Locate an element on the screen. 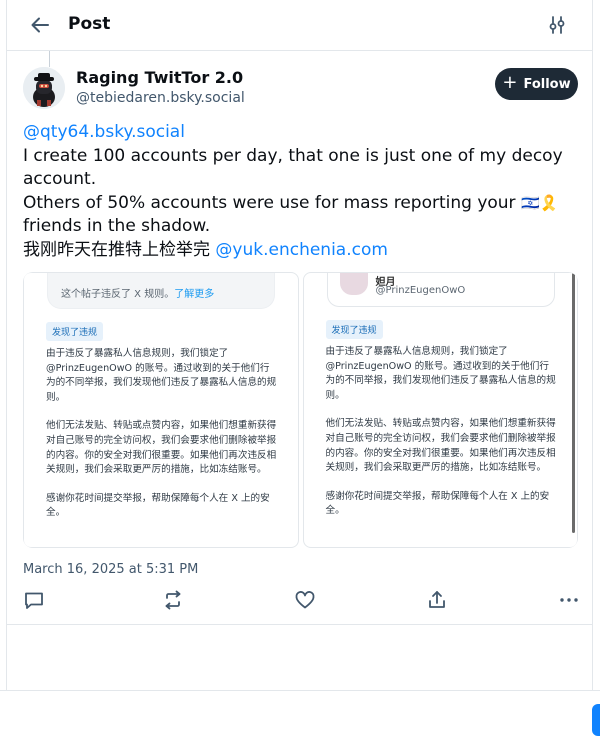  action-bar is located at coordinates (300, 600).